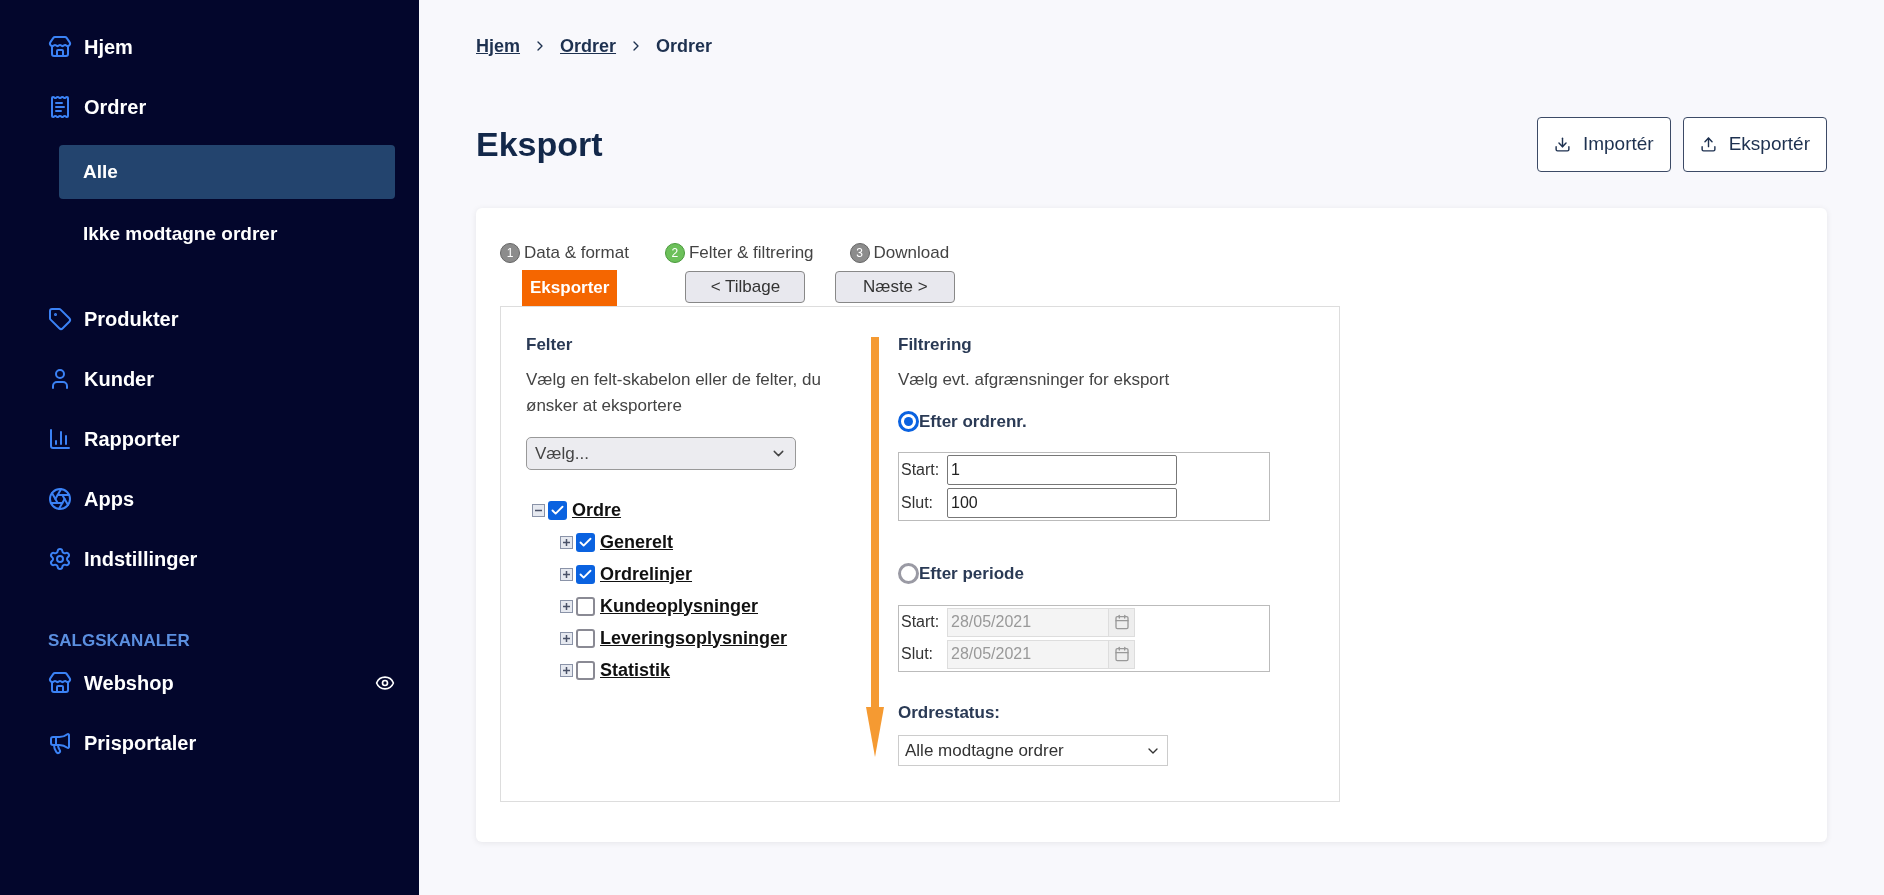 The height and width of the screenshot is (895, 1884). Describe the element at coordinates (564, 253) in the screenshot. I see `wizard-step: 1 Data & format` at that location.